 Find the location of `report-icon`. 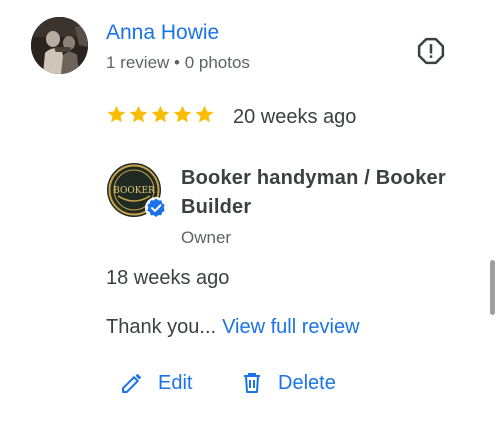

report-icon is located at coordinates (431, 51).